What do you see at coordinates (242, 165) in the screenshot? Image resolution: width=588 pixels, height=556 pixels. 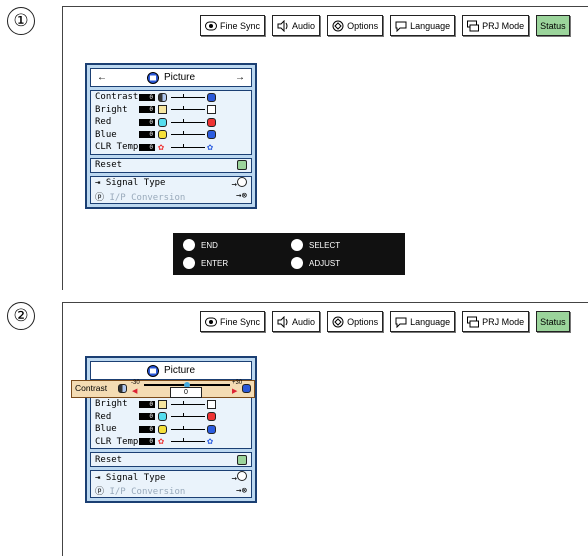 I see `reset-icon` at bounding box center [242, 165].